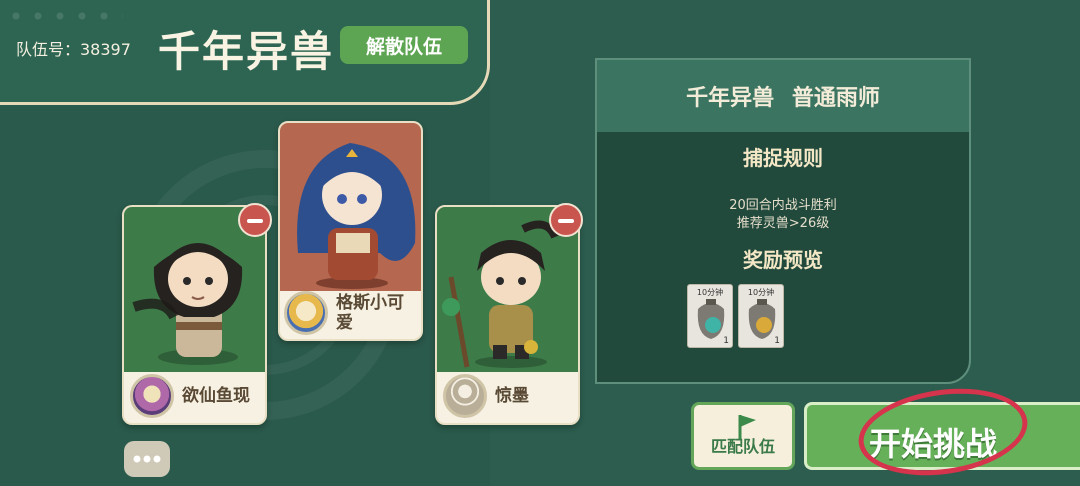 This screenshot has height=486, width=1080. Describe the element at coordinates (512, 395) in the screenshot. I see `member-name: 惊墨` at that location.